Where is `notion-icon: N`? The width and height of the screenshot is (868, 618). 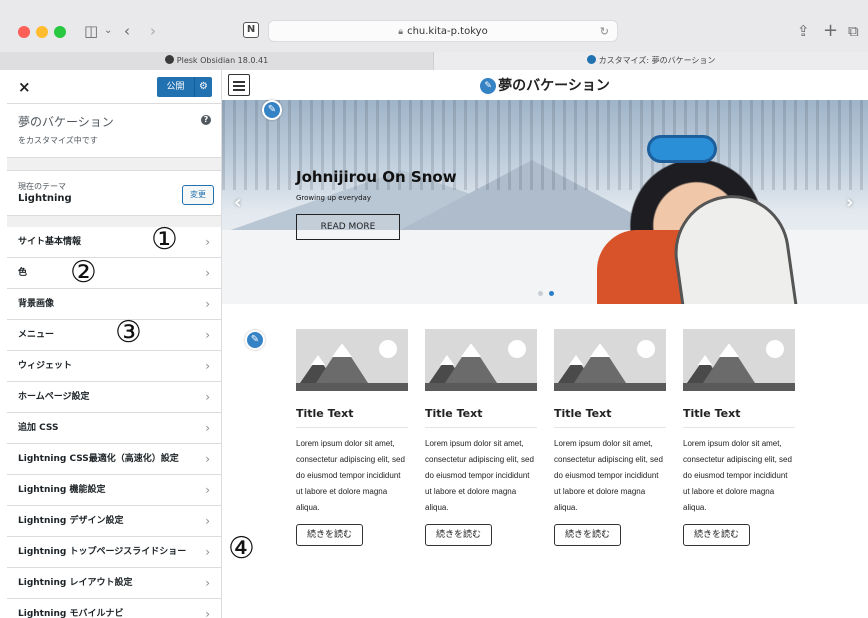 notion-icon: N is located at coordinates (251, 30).